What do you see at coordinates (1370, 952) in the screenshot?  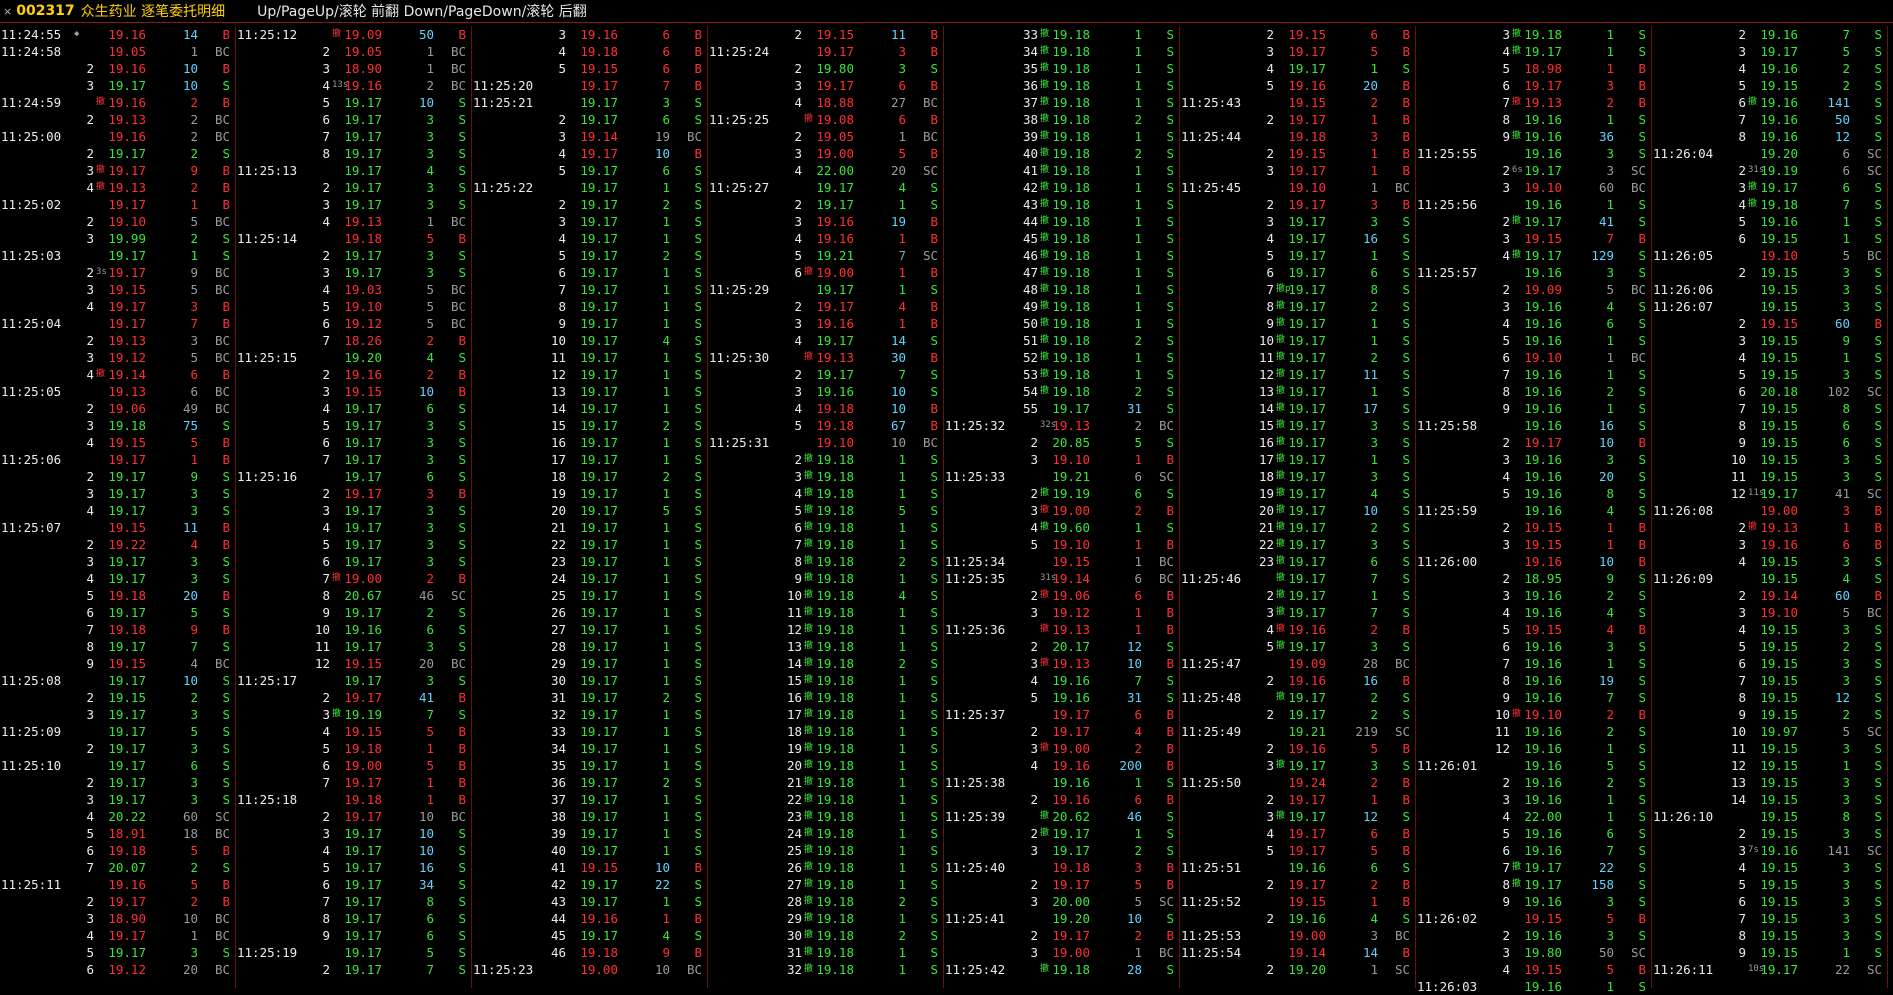 I see `order-volume: 14` at bounding box center [1370, 952].